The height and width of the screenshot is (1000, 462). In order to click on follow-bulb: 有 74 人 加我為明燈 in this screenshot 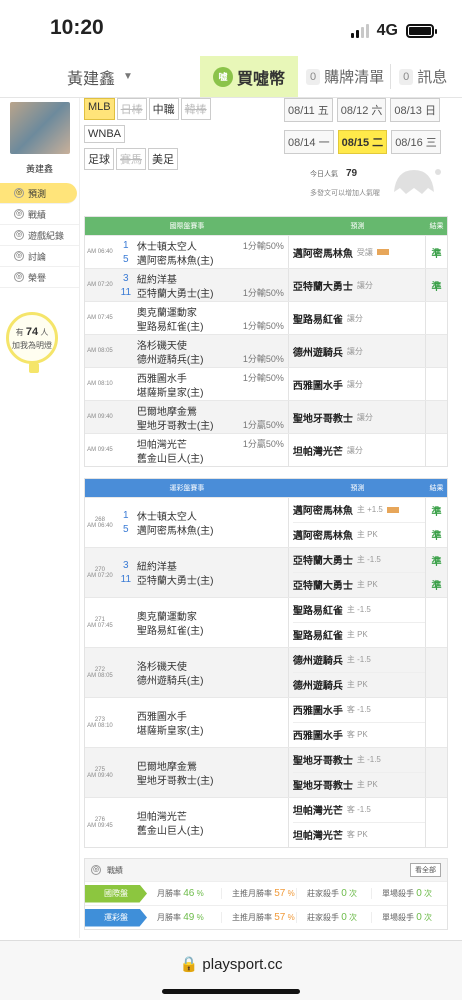, I will do `click(32, 342)`.